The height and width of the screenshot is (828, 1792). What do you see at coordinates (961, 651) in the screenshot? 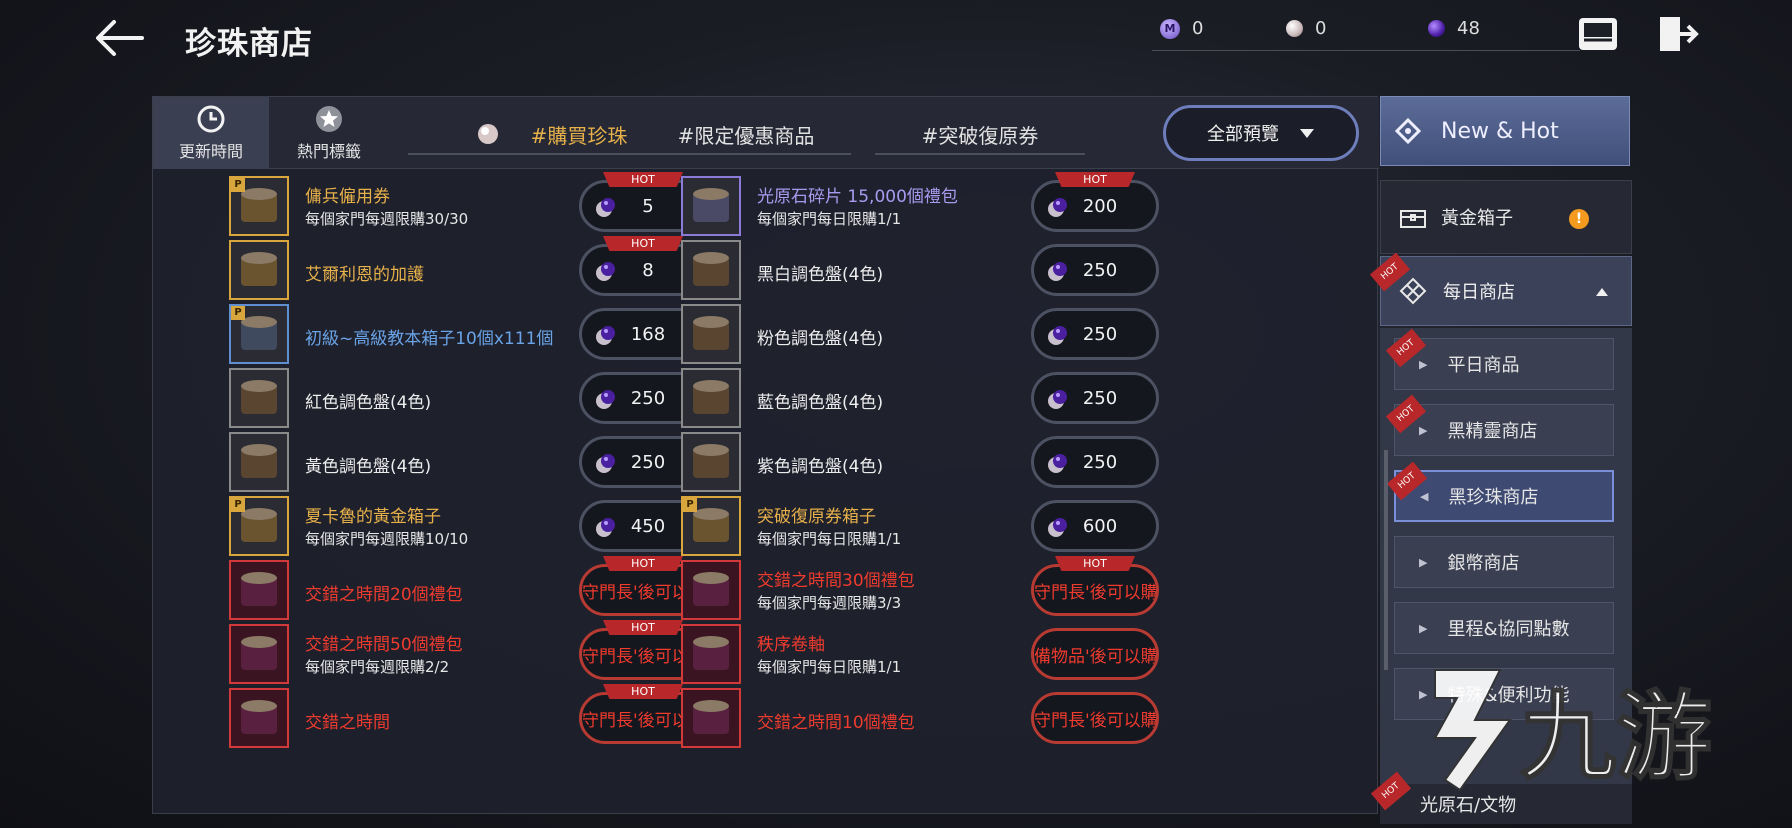
I see `shop-item: 秩序卷軸每個家門每日限購1/1 備物品'後可以購` at bounding box center [961, 651].